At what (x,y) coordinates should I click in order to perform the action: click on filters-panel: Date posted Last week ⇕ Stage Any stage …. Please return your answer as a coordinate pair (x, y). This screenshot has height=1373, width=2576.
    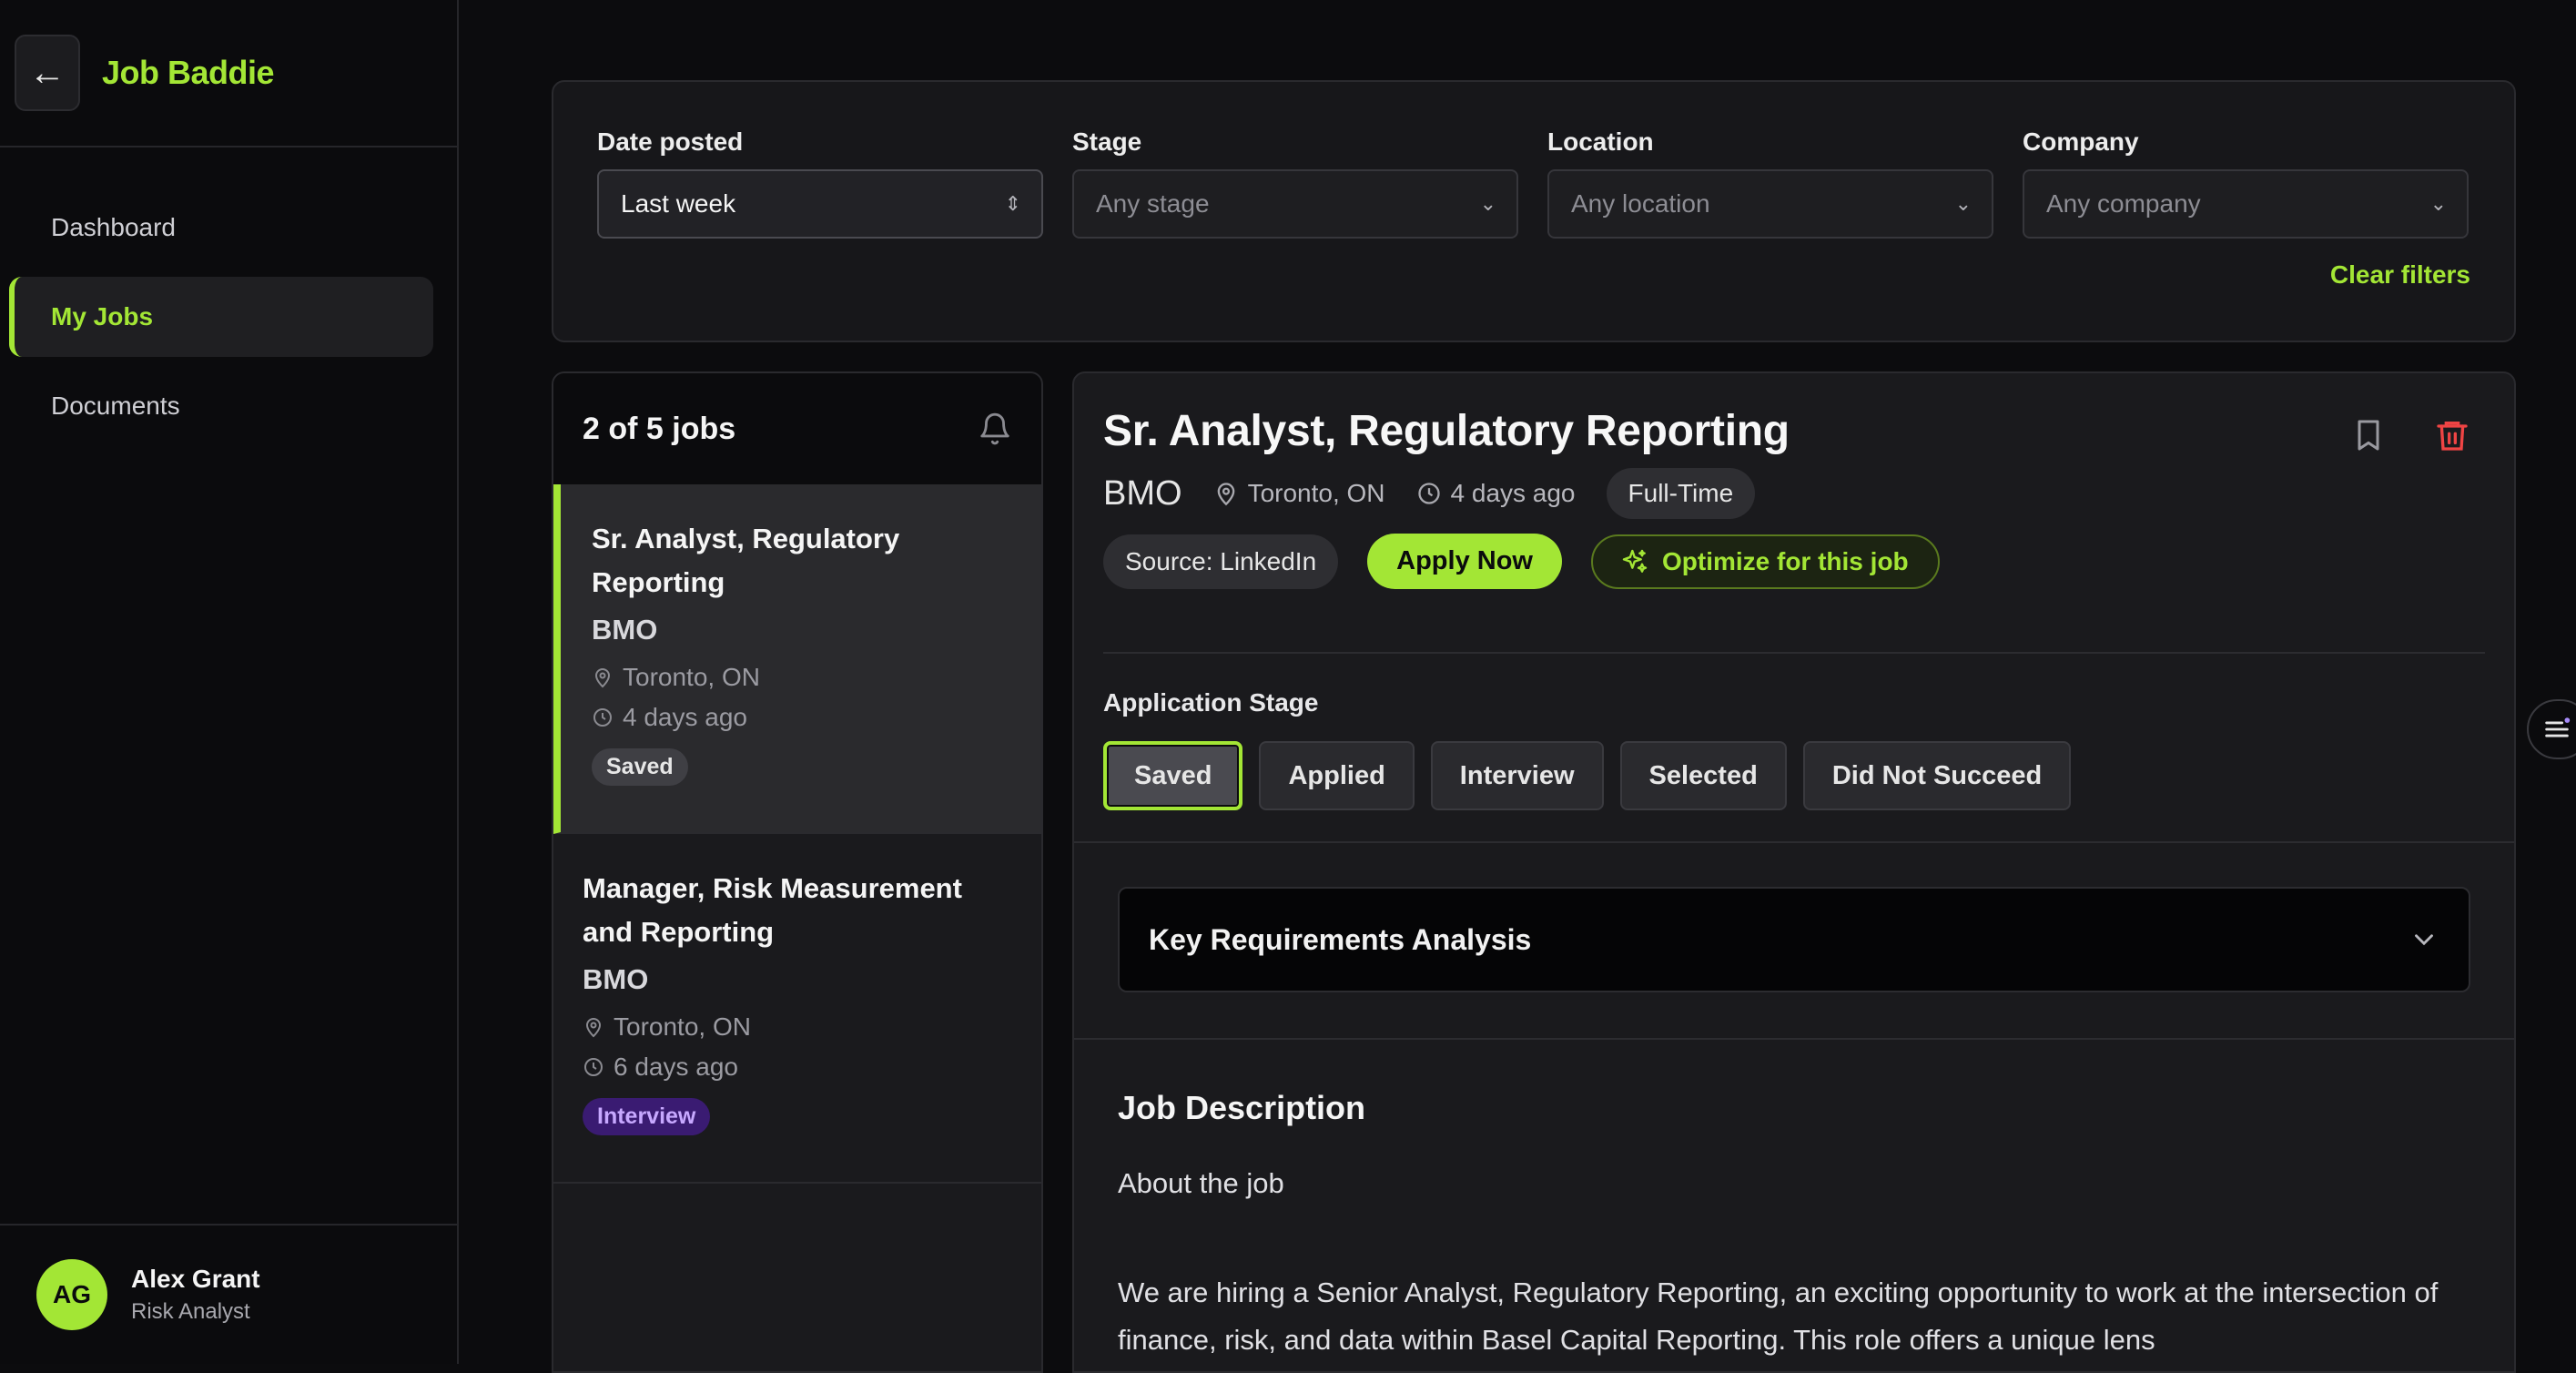
    Looking at the image, I should click on (1534, 211).